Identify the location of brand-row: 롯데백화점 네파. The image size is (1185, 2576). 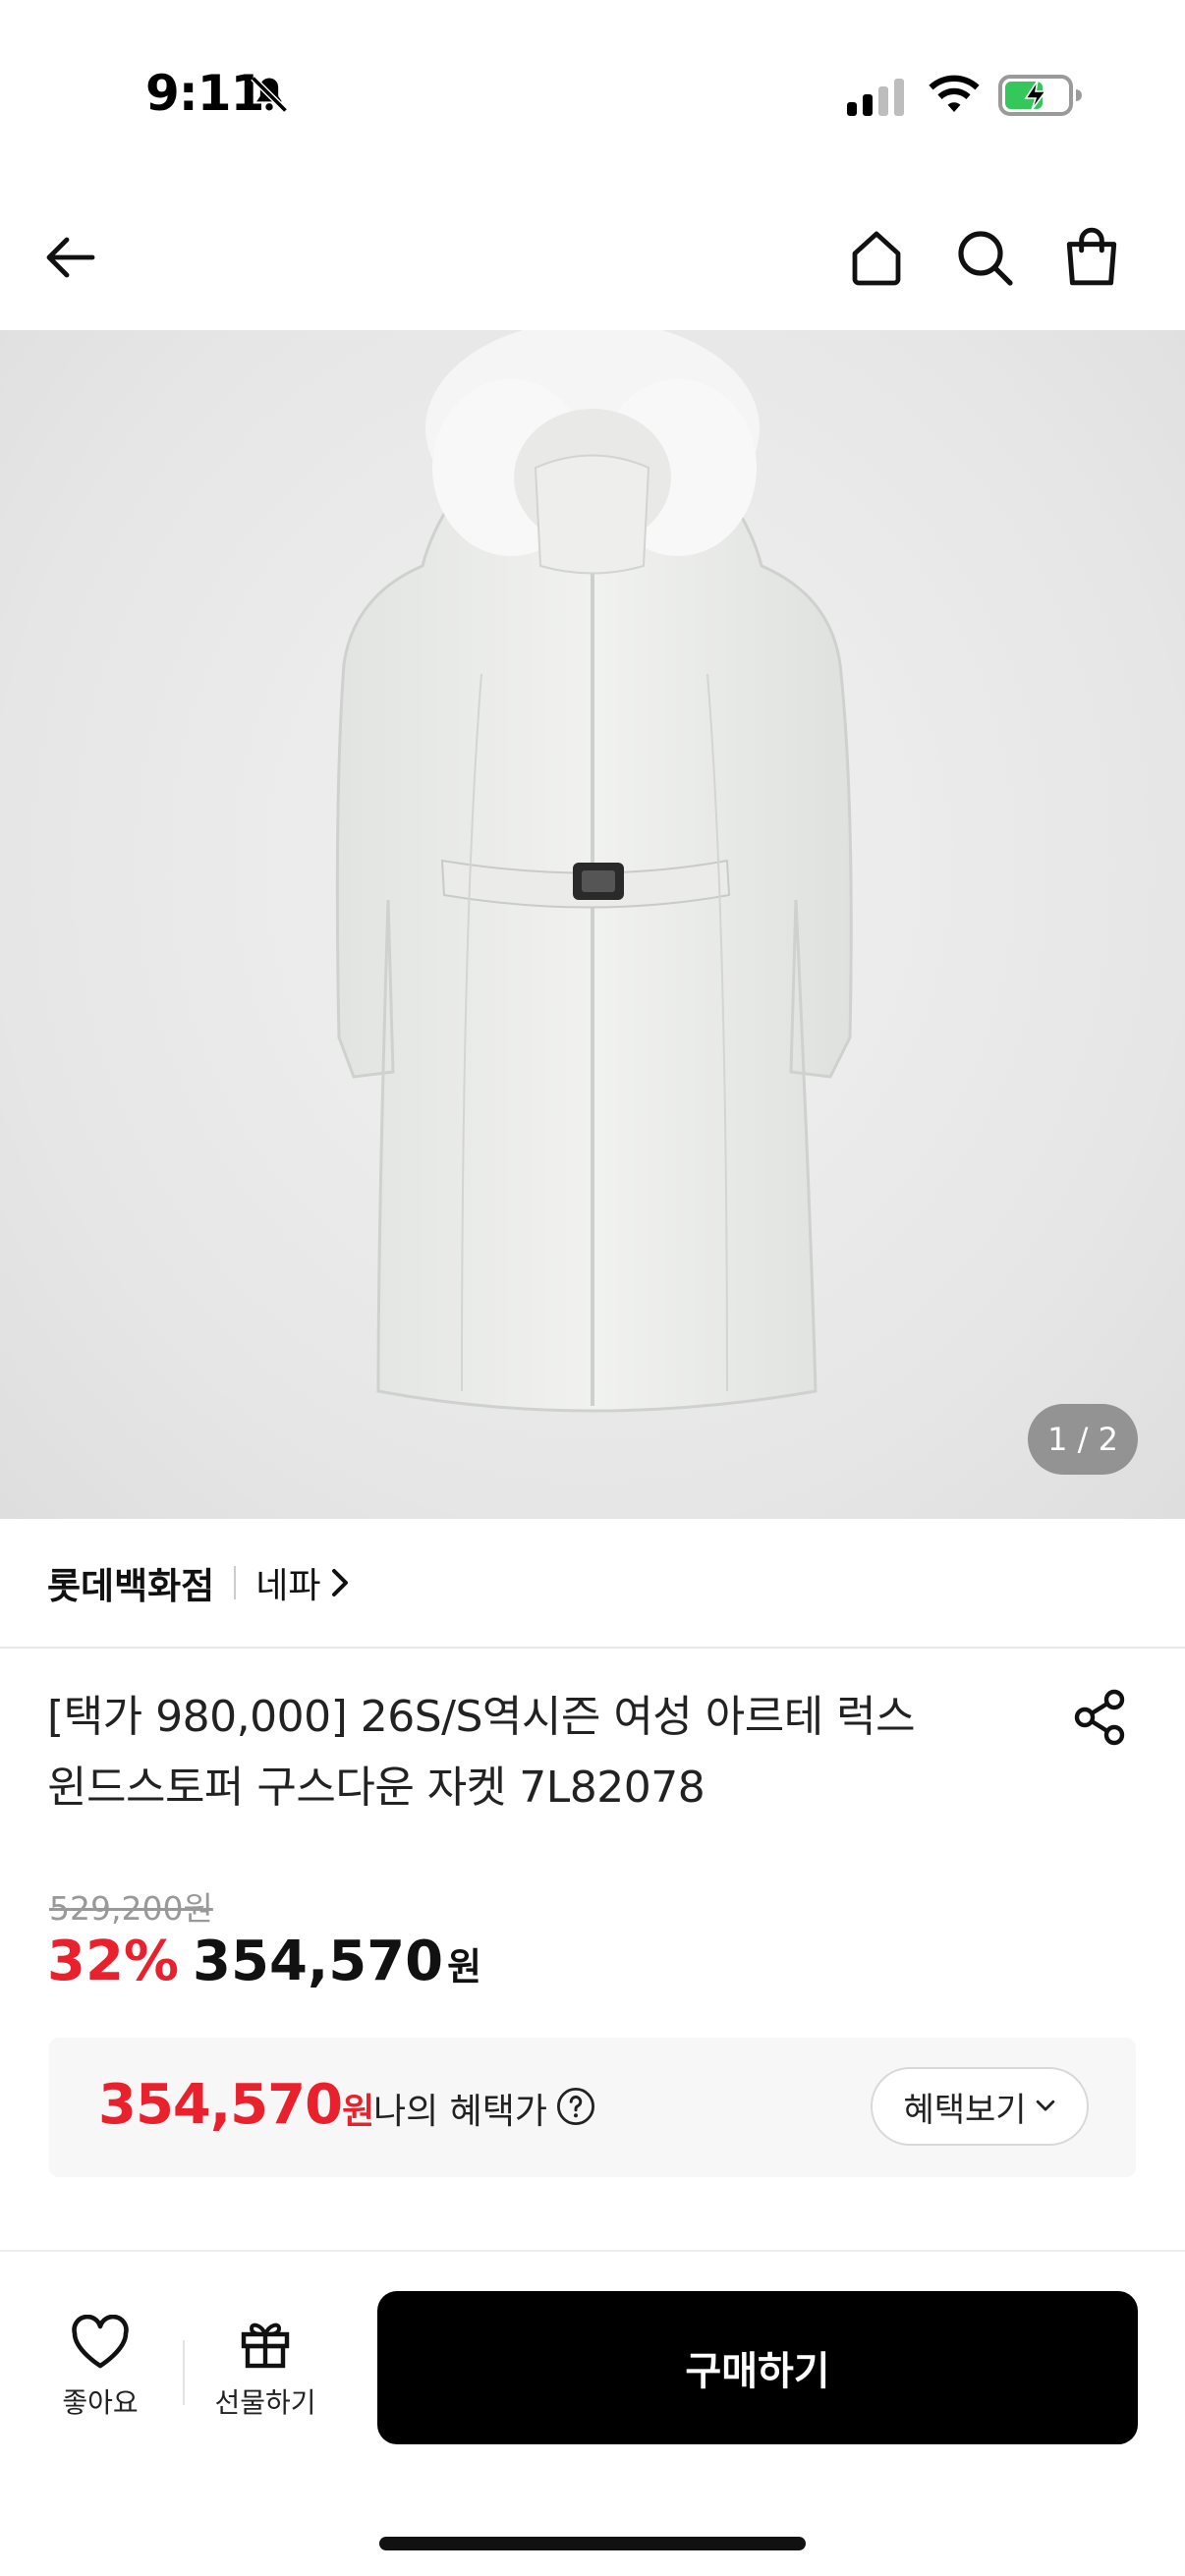
(592, 1584).